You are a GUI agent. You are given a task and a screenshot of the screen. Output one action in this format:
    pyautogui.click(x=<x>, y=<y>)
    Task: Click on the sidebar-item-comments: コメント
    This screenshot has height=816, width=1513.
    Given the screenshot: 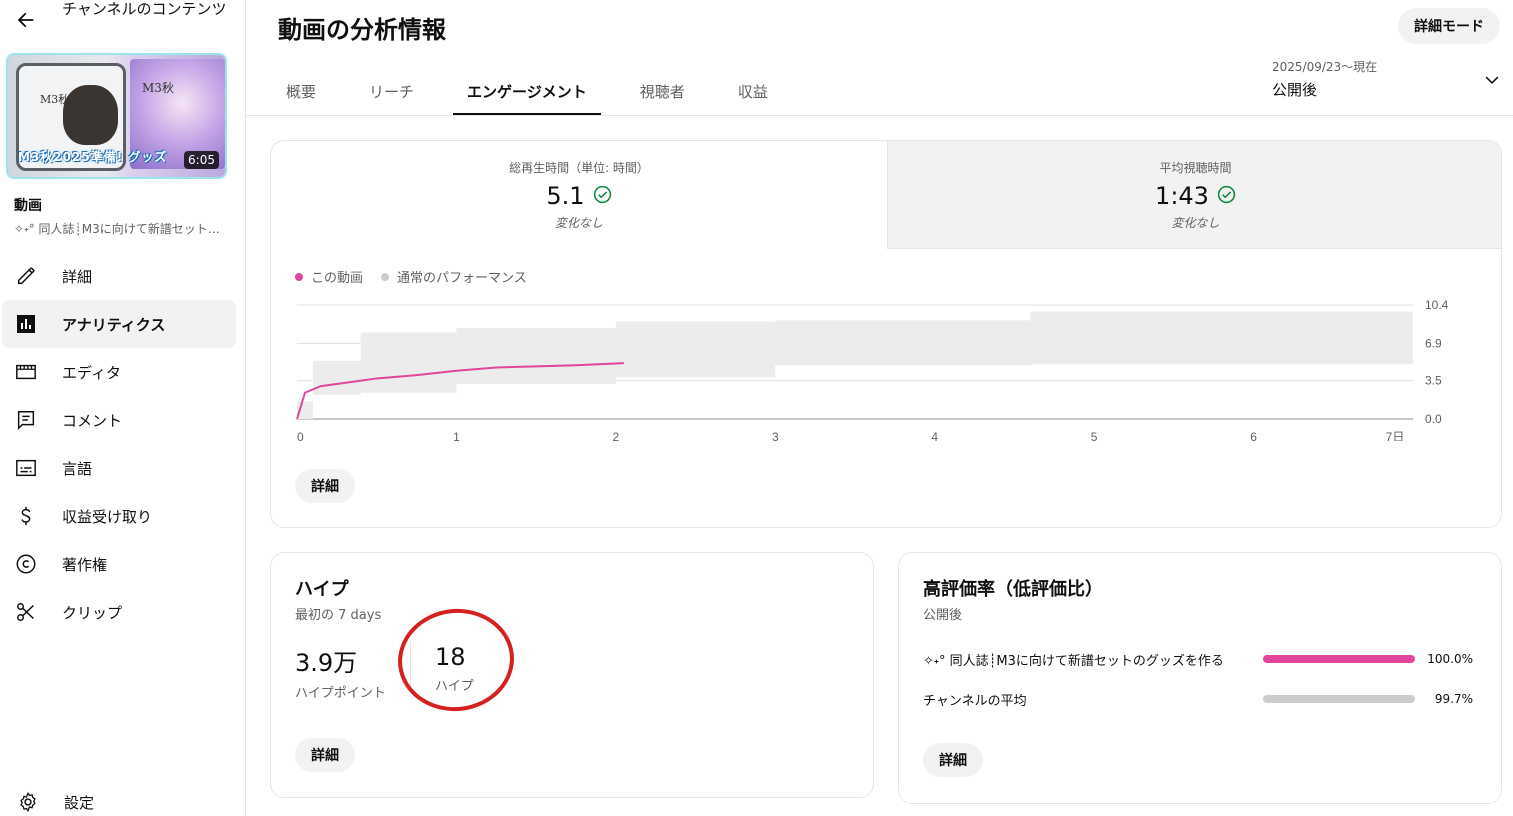 What is the action you would take?
    pyautogui.click(x=119, y=420)
    